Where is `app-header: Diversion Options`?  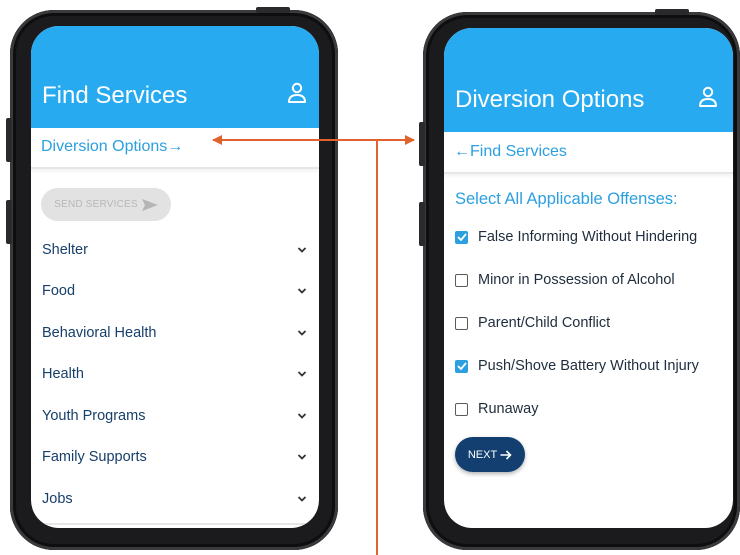
app-header: Diversion Options is located at coordinates (588, 80).